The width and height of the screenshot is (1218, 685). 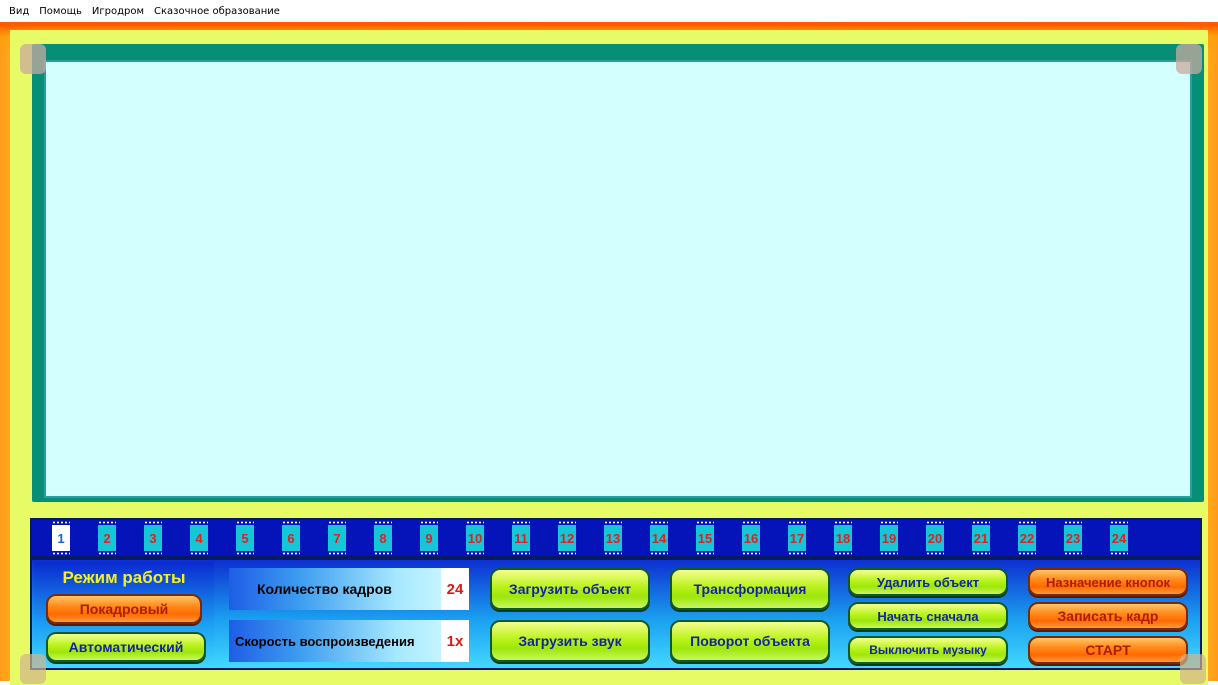 I want to click on frame-cell: 7, so click(x=337, y=538).